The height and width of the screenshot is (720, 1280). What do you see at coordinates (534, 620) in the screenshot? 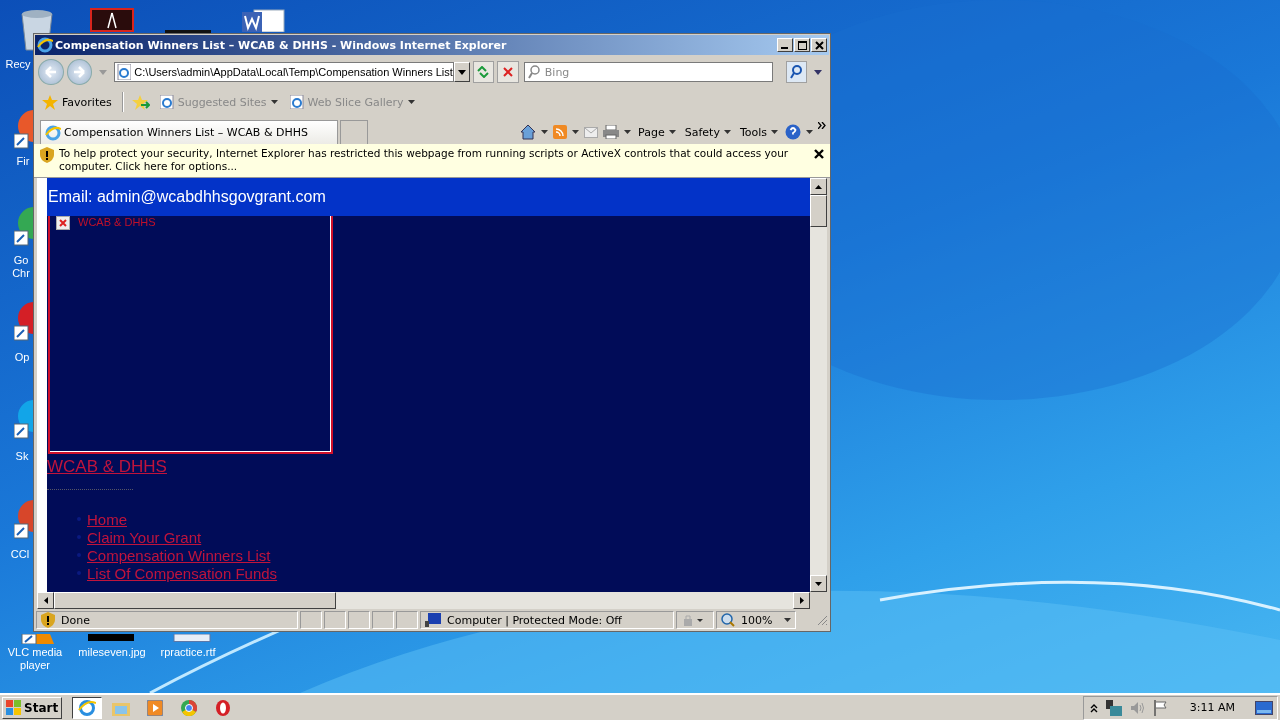
I see `security-zone: Computer | Protected Mode: Off` at bounding box center [534, 620].